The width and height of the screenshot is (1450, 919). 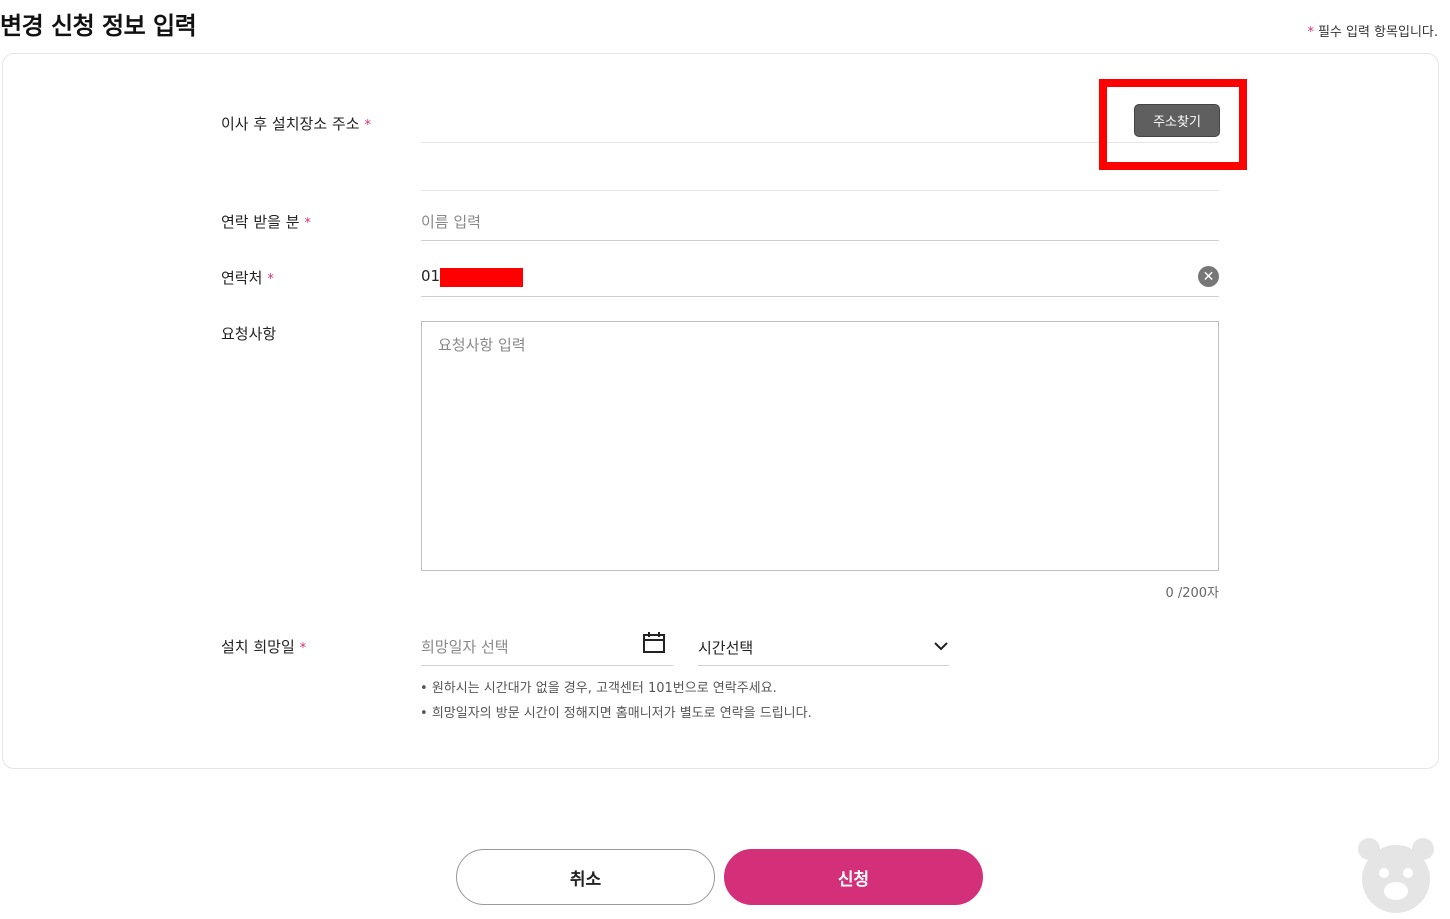 What do you see at coordinates (465, 646) in the screenshot?
I see `date-input: 희망일자 선택` at bounding box center [465, 646].